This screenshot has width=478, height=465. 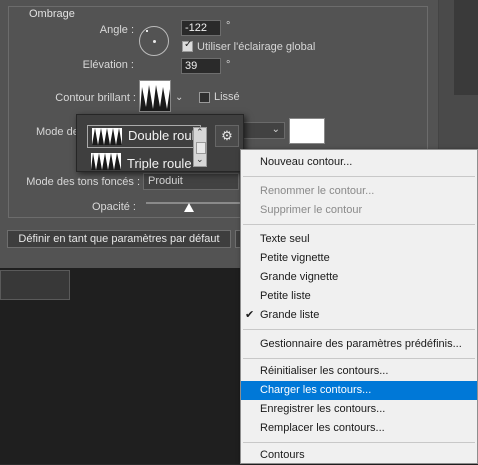 What do you see at coordinates (307, 131) in the screenshot?
I see `highlight-color-swatch` at bounding box center [307, 131].